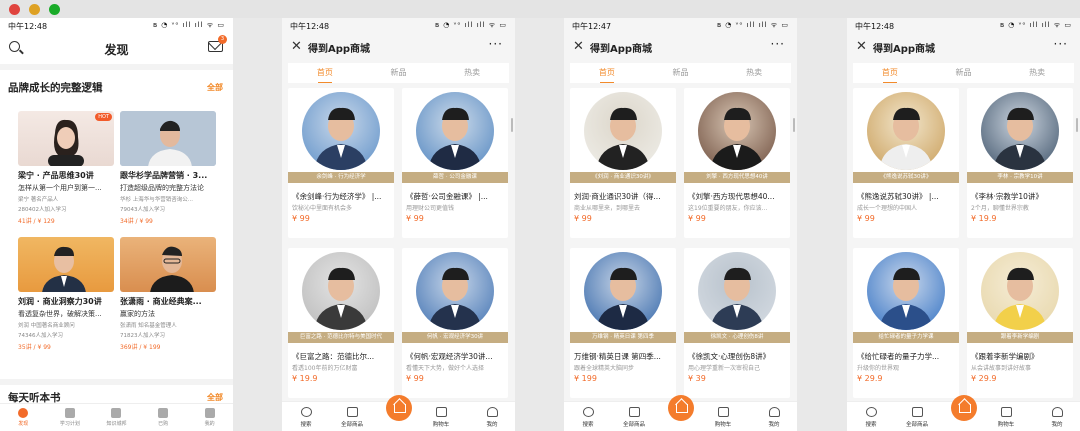 The image size is (1080, 431). I want to click on product-cover: 《刘润 · 商业通识30讲》, so click(623, 138).